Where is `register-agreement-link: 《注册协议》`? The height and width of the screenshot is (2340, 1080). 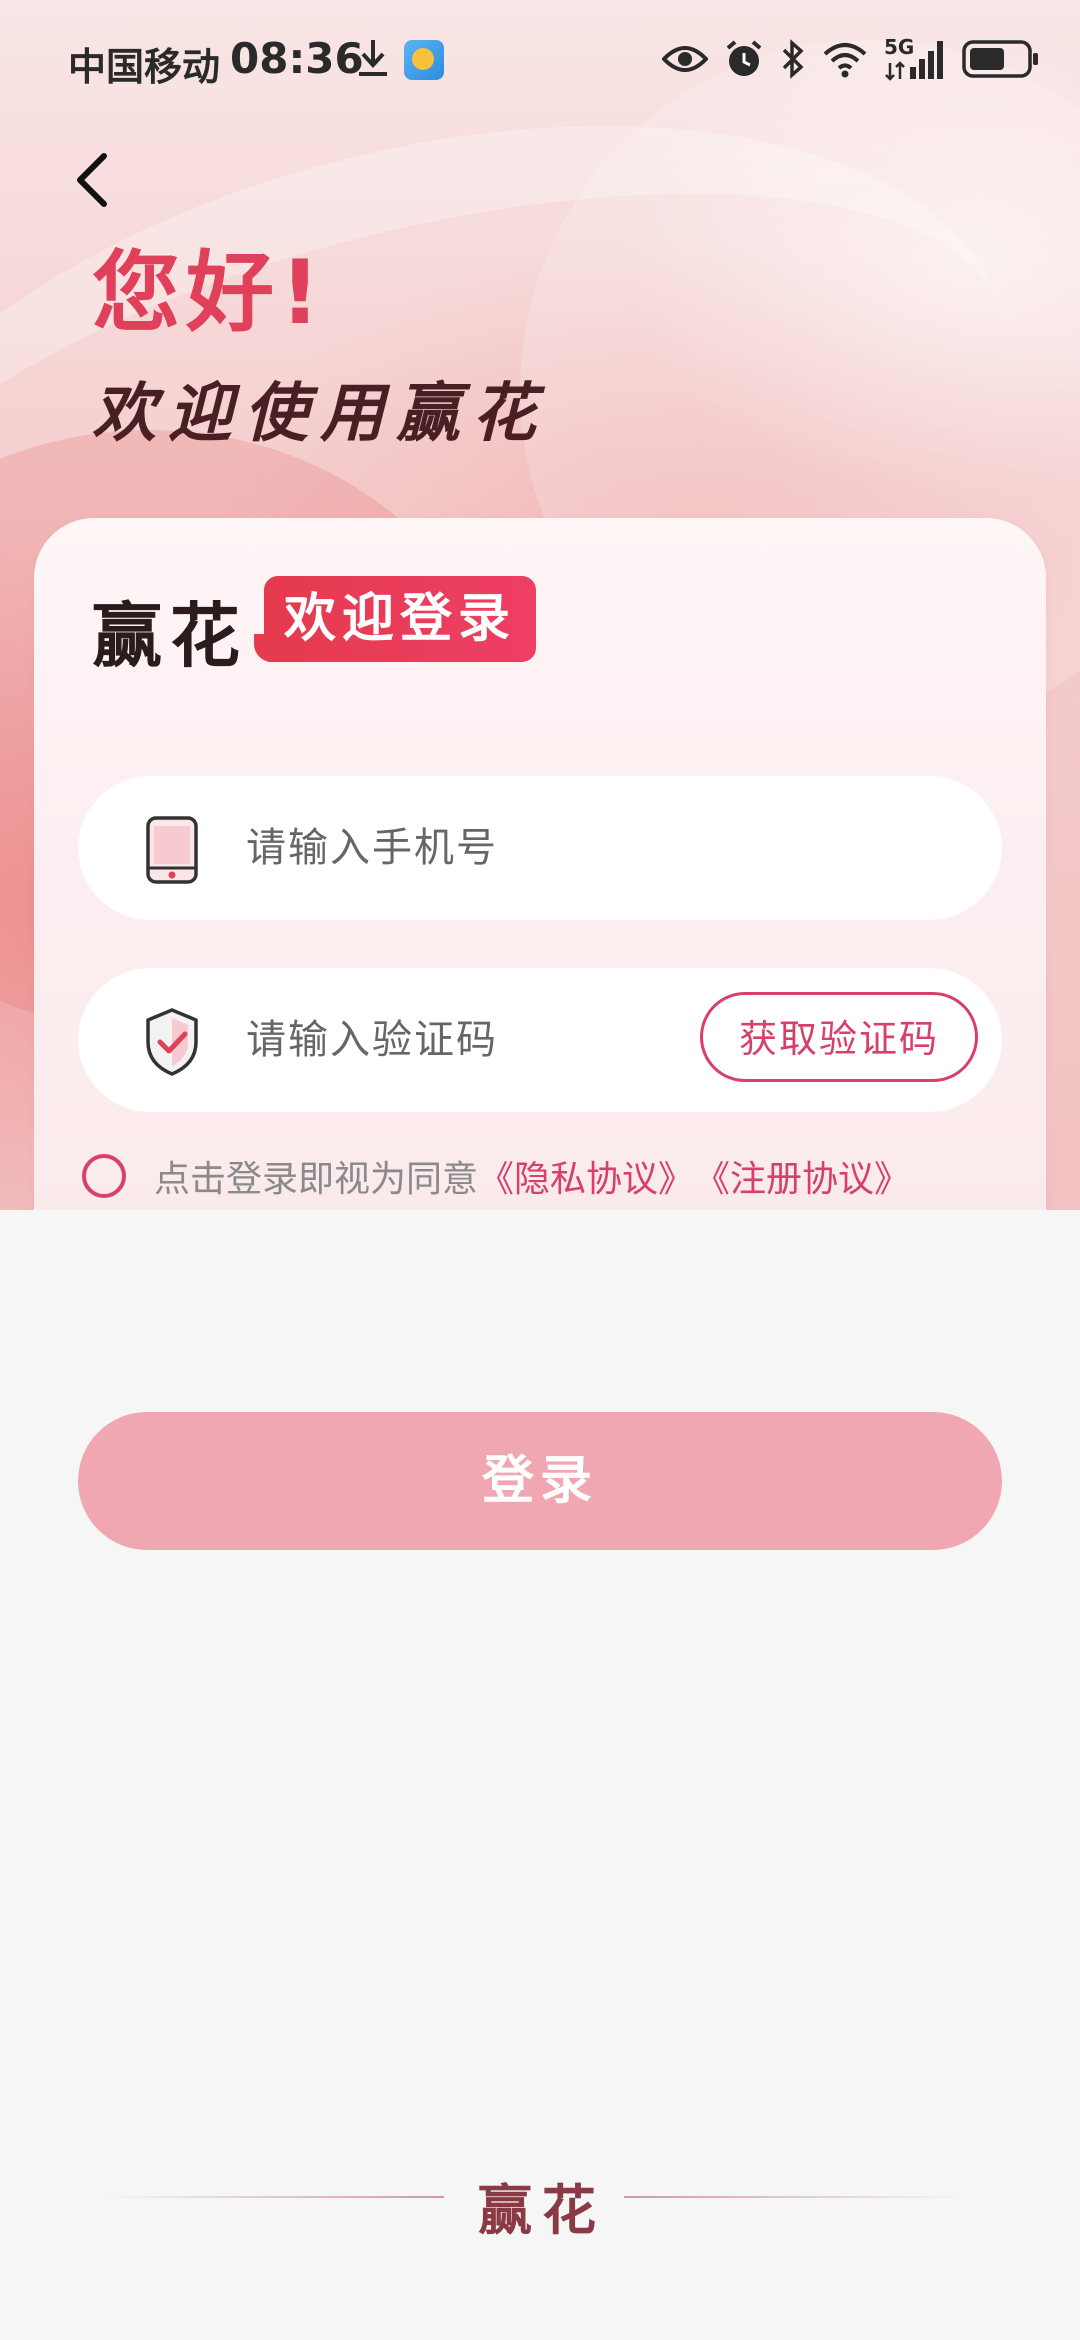
register-agreement-link: 《注册协议》 is located at coordinates (802, 1176).